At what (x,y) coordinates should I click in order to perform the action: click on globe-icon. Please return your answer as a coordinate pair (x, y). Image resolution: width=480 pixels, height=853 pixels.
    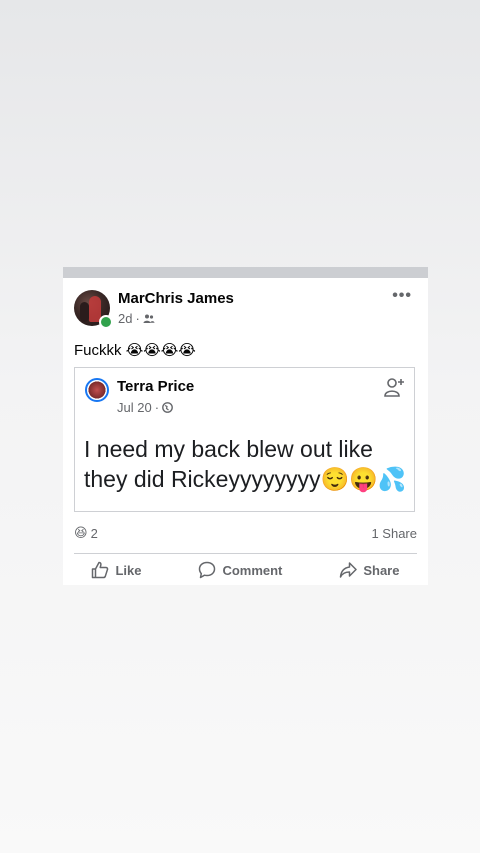
    Looking at the image, I should click on (167, 407).